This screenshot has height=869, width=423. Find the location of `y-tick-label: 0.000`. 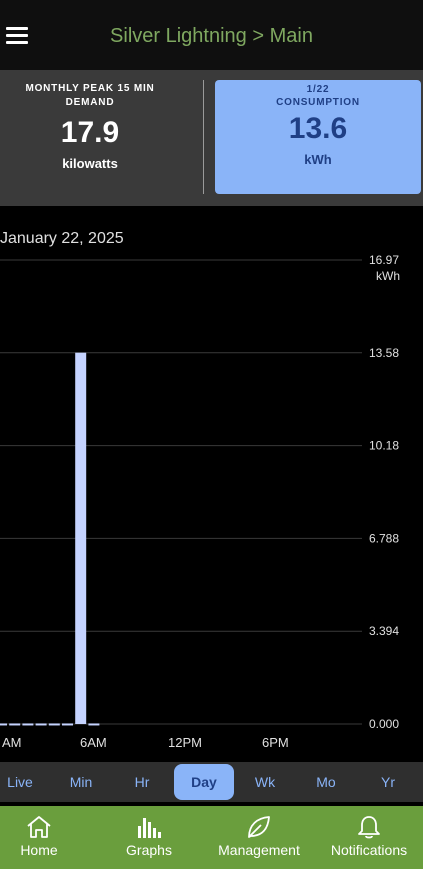

y-tick-label: 0.000 is located at coordinates (384, 724).